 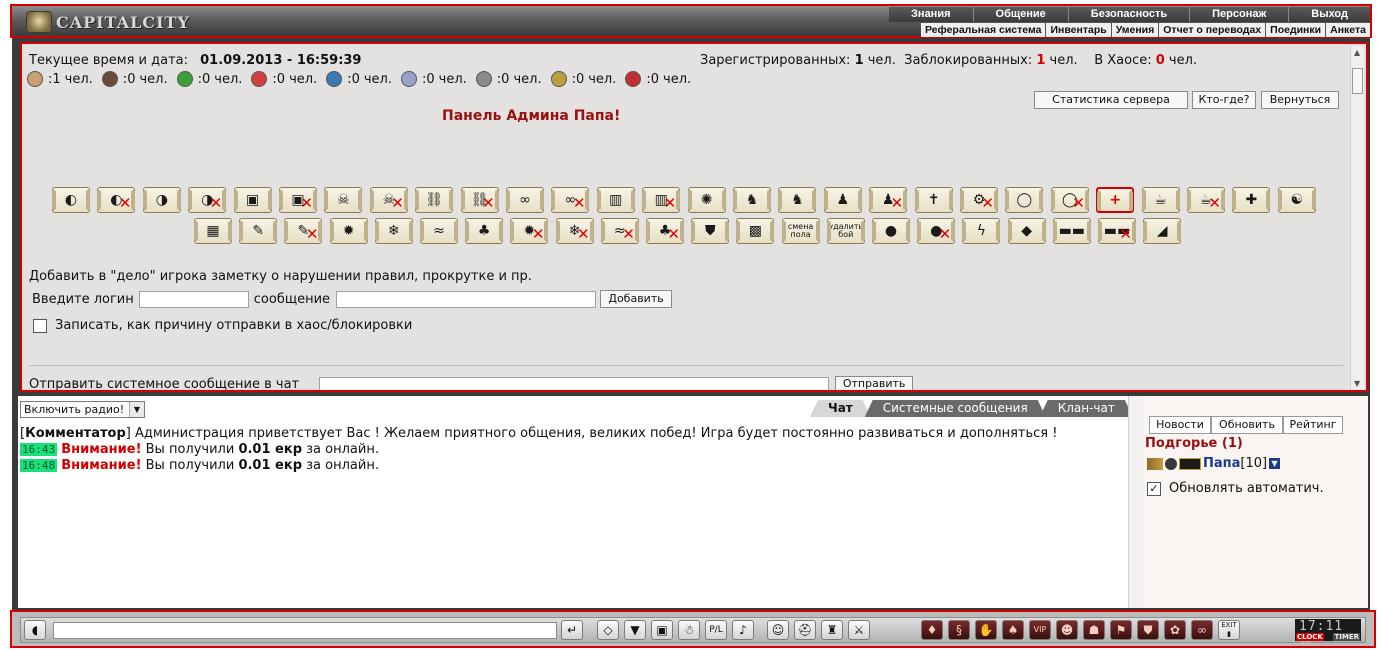 What do you see at coordinates (184, 79) in the screenshot?
I see `alignment-green-icon` at bounding box center [184, 79].